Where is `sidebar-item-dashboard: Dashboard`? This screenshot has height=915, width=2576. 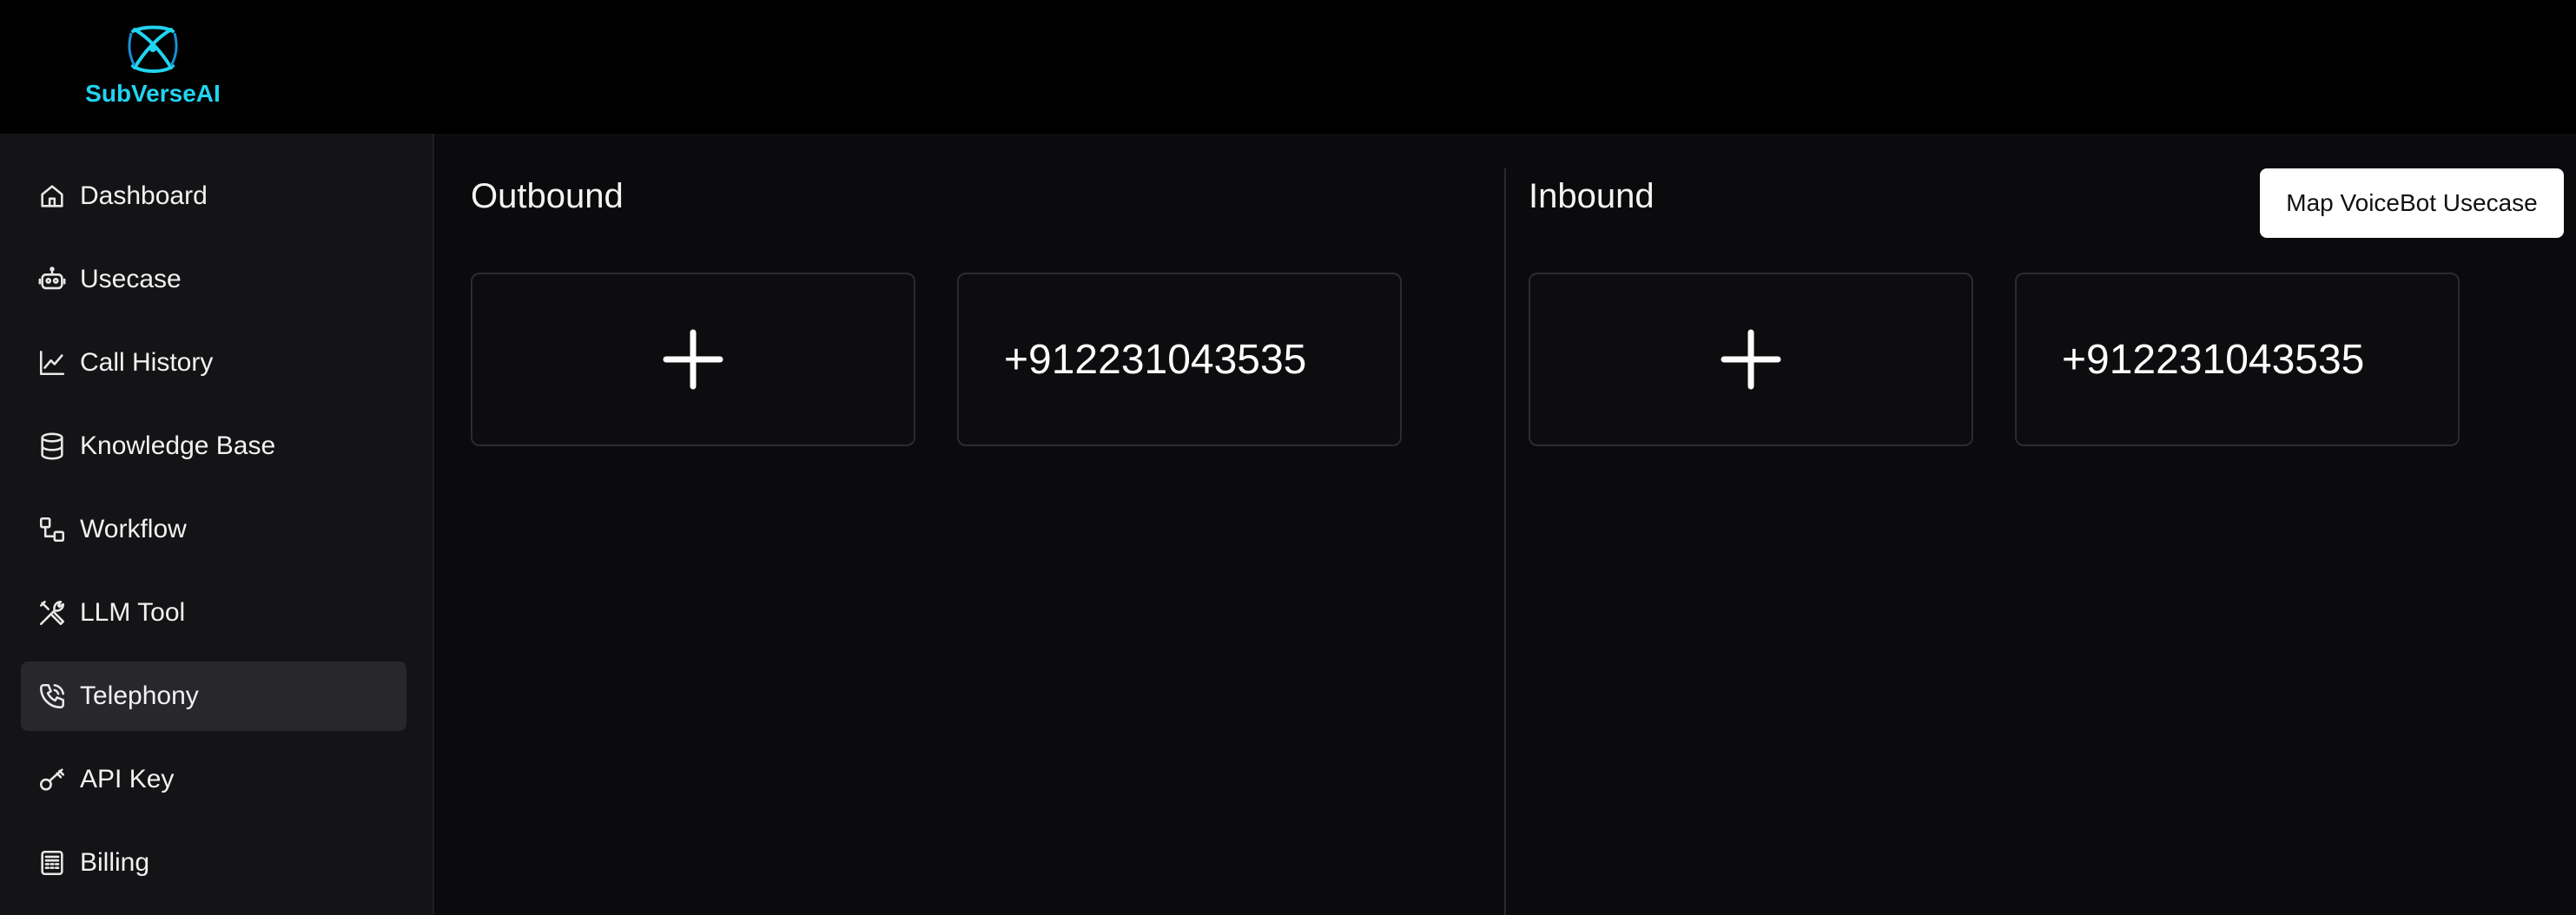
sidebar-item-dashboard: Dashboard is located at coordinates (214, 196).